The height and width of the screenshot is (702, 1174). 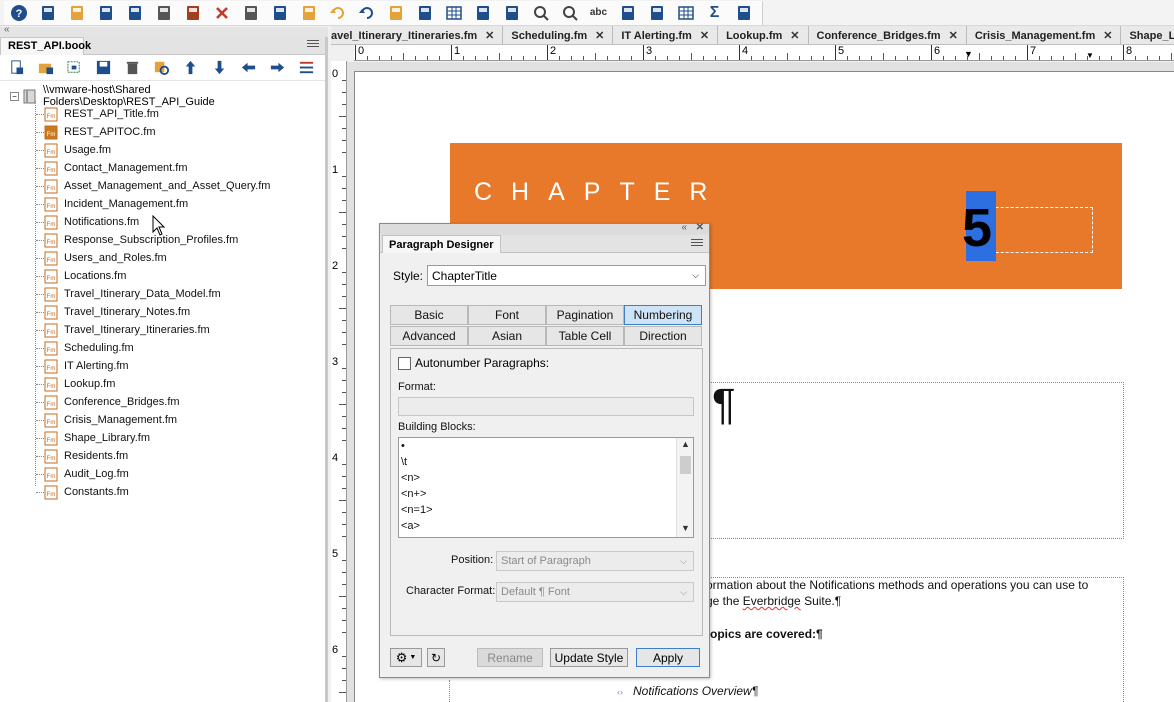 What do you see at coordinates (7, 29) in the screenshot?
I see `collapse-icon: «` at bounding box center [7, 29].